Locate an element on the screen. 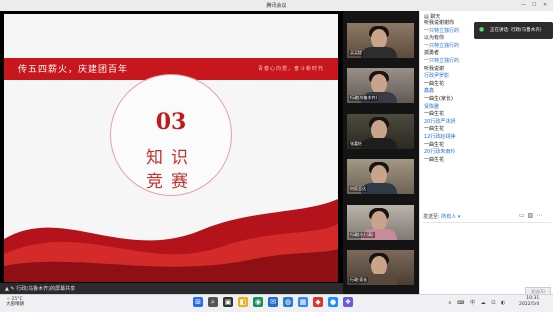 The image size is (553, 312). window-title: 腾讯会议 is located at coordinates (276, 6).